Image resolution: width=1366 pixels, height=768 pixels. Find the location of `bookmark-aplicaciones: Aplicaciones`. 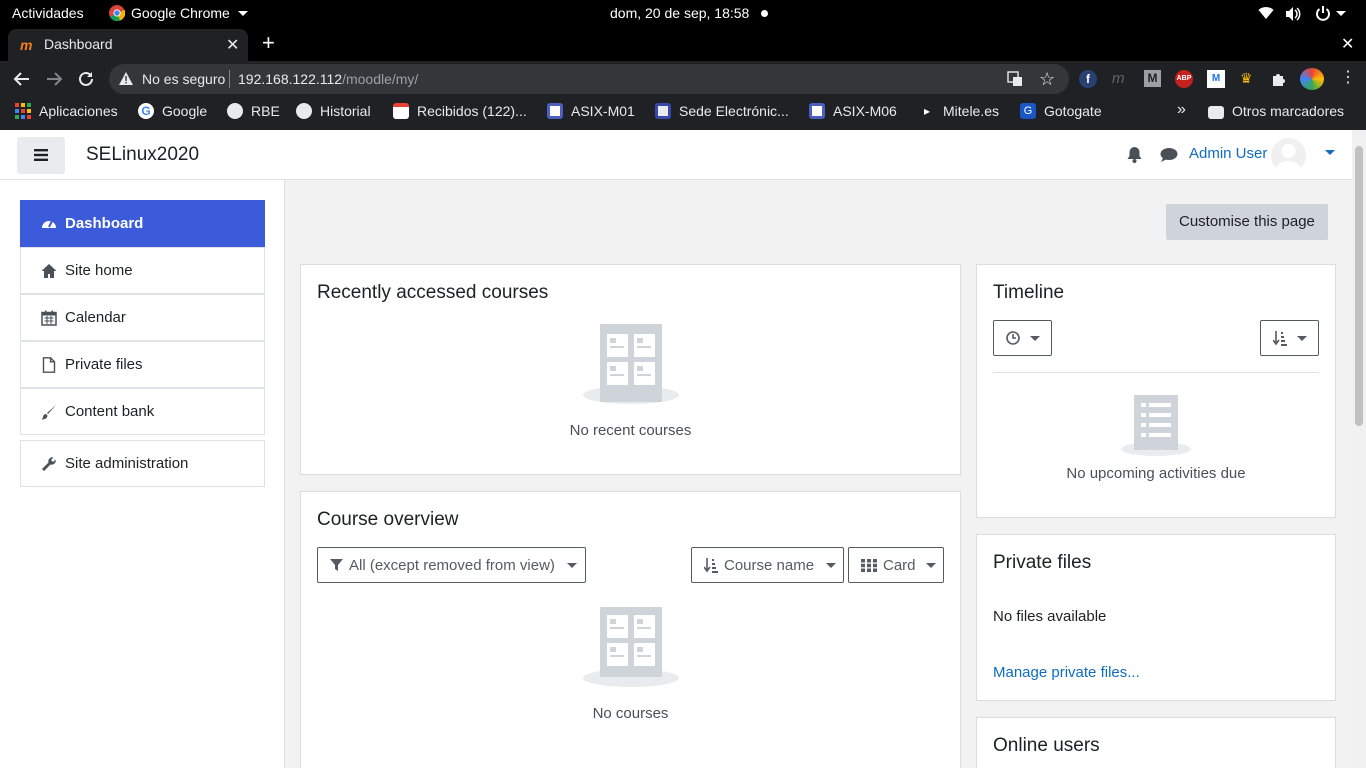

bookmark-aplicaciones: Aplicaciones is located at coordinates (66, 111).